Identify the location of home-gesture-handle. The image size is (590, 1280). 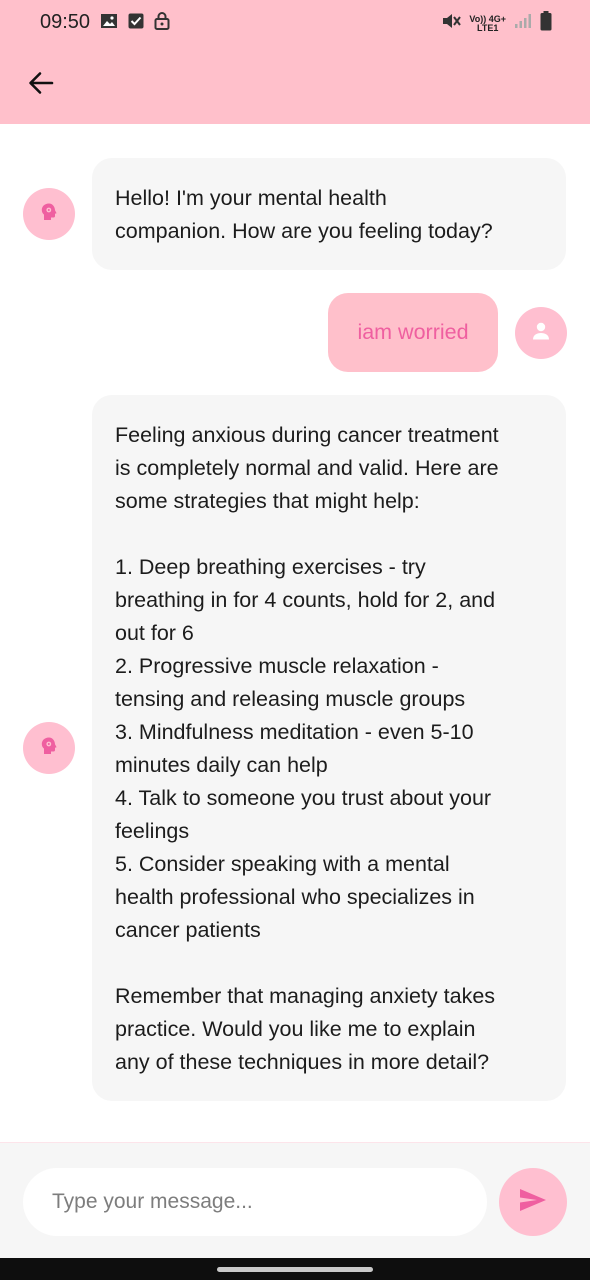
(295, 1269).